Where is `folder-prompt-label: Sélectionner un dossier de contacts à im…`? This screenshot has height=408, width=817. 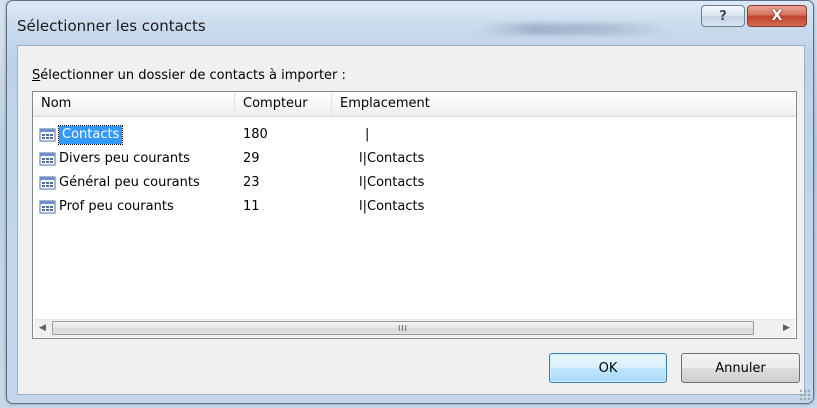
folder-prompt-label: Sélectionner un dossier de contacts à im… is located at coordinates (189, 75).